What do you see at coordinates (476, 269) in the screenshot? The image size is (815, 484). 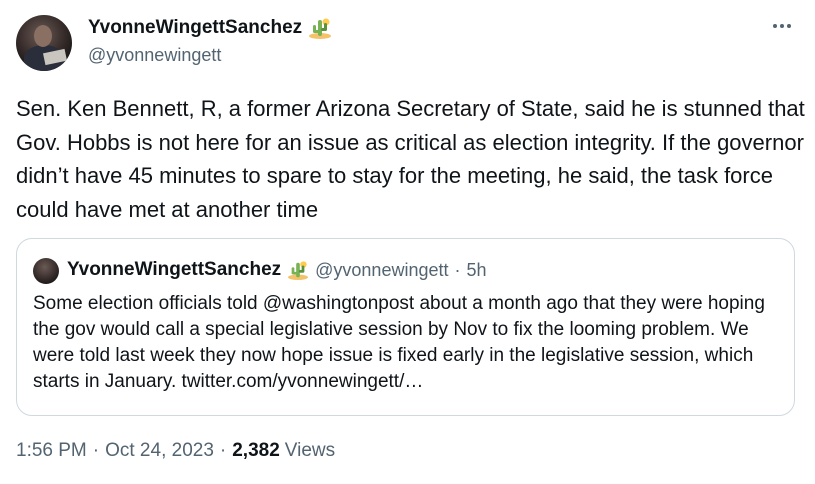 I see `quoted-time: 5h` at bounding box center [476, 269].